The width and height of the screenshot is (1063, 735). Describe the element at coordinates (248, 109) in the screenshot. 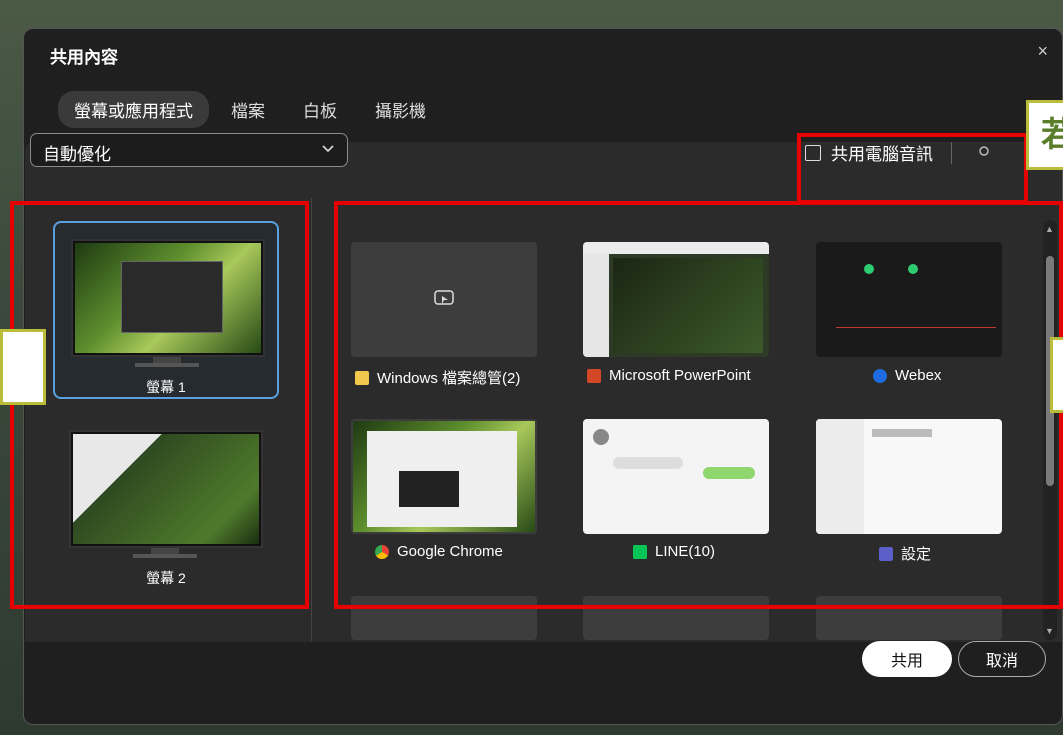

I see `tab-file: 檔案` at that location.